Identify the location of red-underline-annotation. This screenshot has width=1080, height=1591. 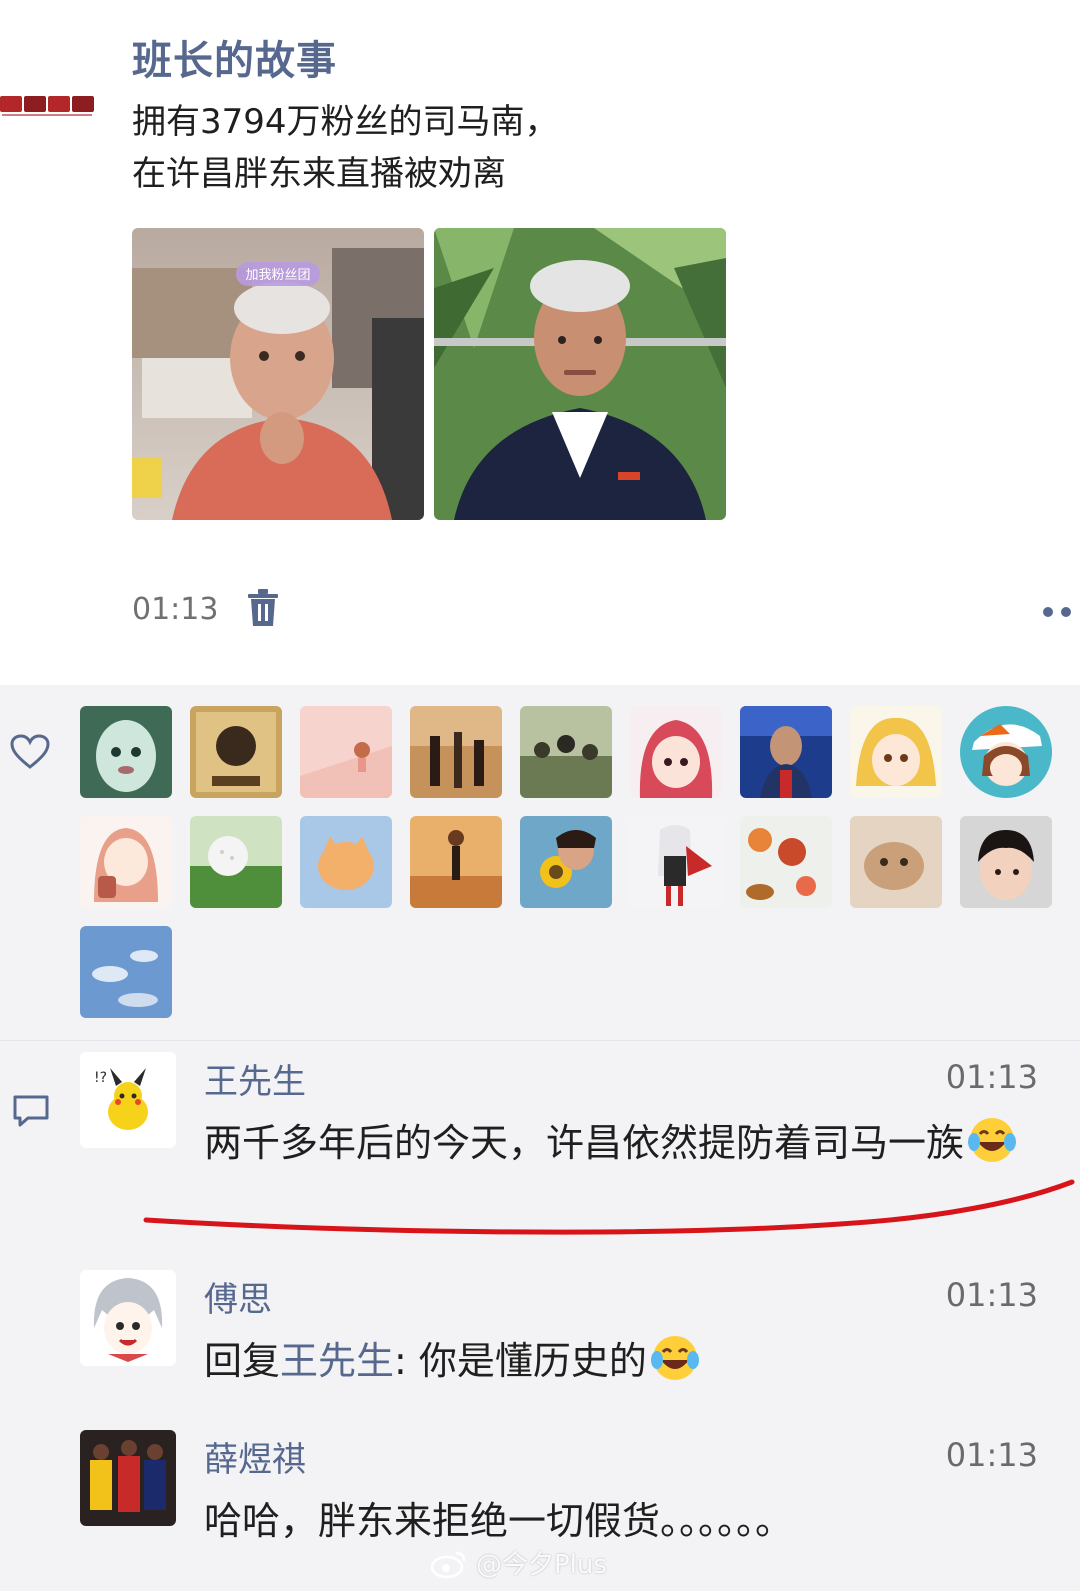
(609, 1207).